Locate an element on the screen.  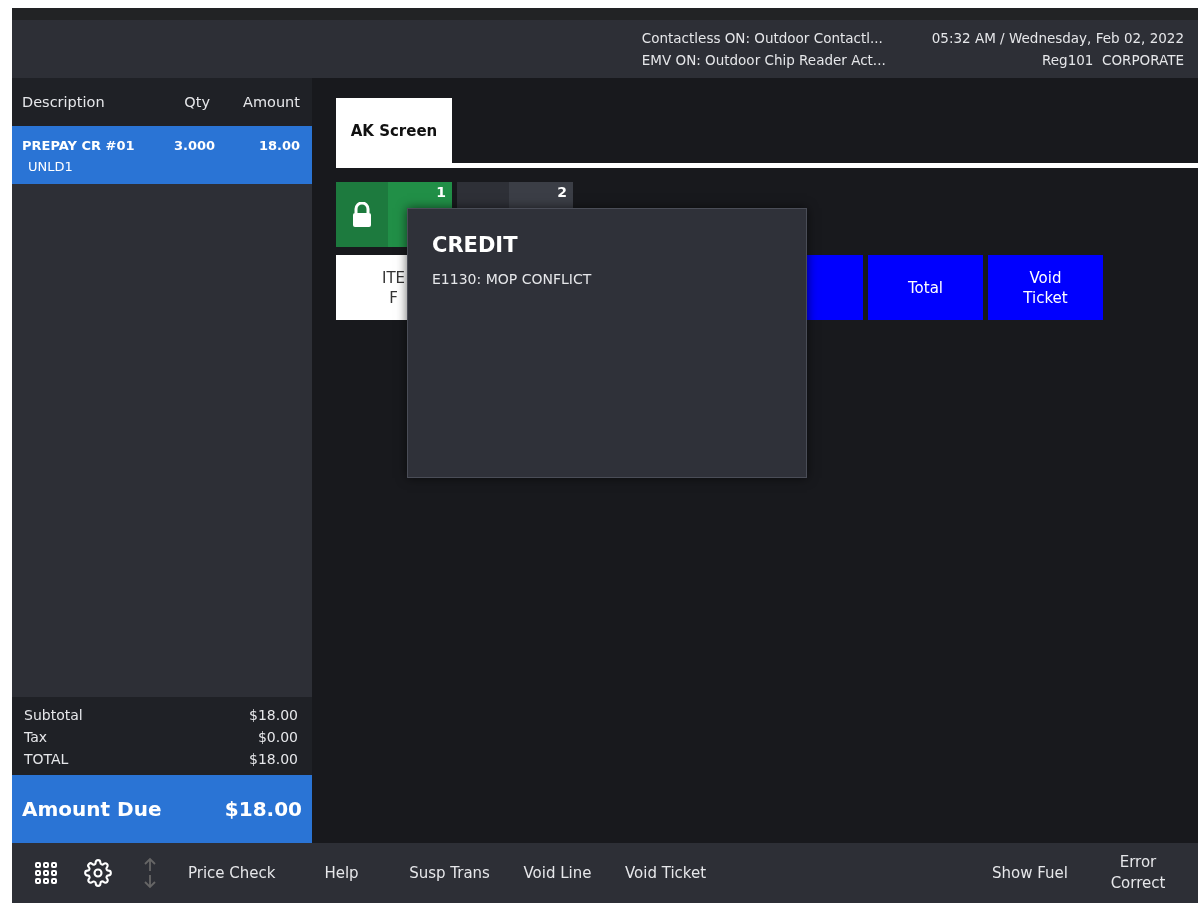
screen-tab: AK Screen is located at coordinates (394, 130).